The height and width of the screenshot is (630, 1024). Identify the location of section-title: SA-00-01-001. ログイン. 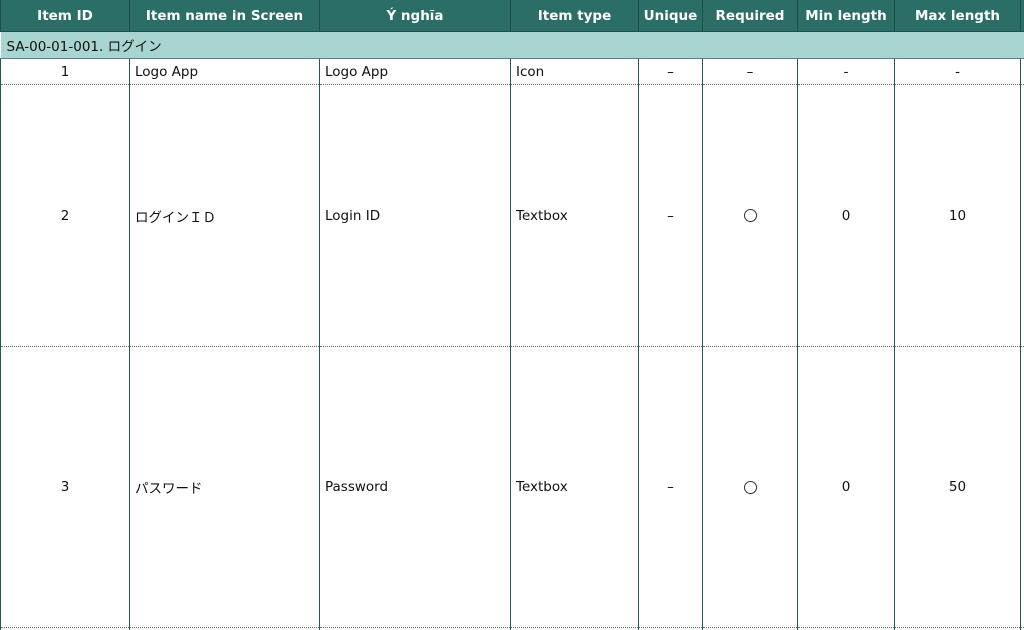
(512, 45).